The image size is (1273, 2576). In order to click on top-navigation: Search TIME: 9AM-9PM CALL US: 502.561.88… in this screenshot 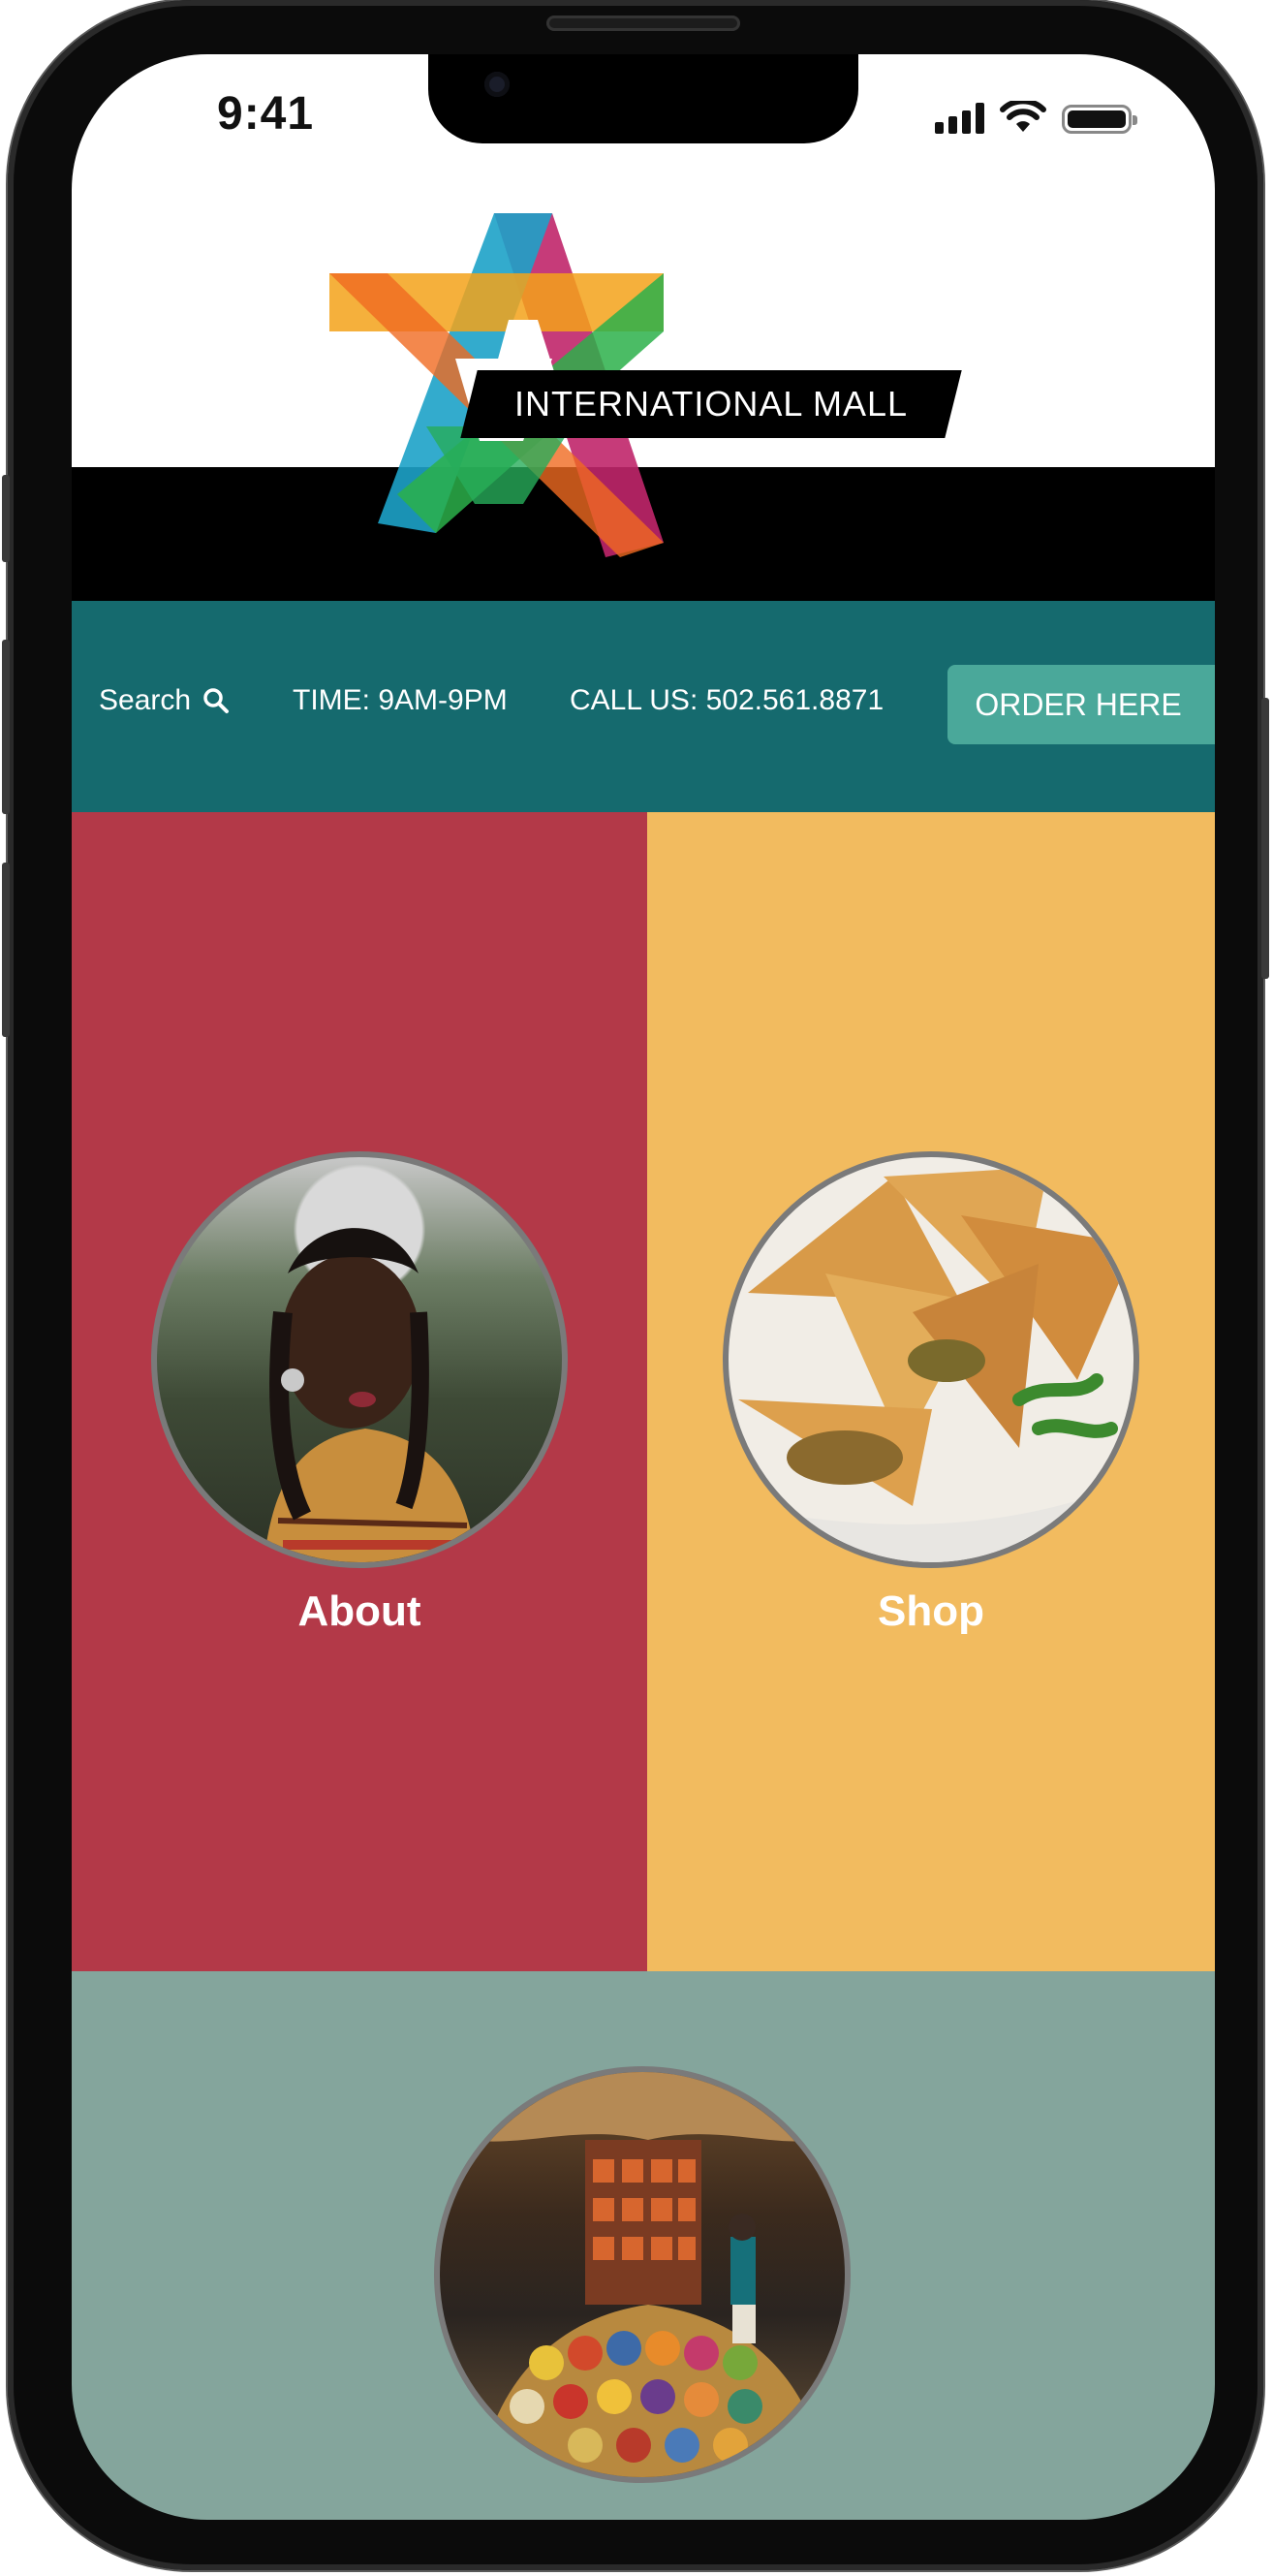, I will do `click(643, 706)`.